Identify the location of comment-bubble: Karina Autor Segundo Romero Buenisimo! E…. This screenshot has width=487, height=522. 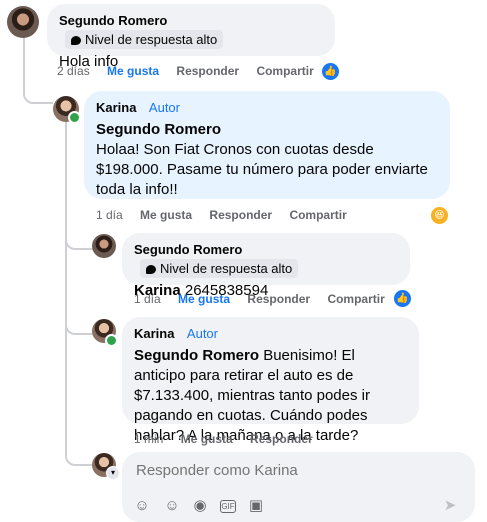
(270, 380).